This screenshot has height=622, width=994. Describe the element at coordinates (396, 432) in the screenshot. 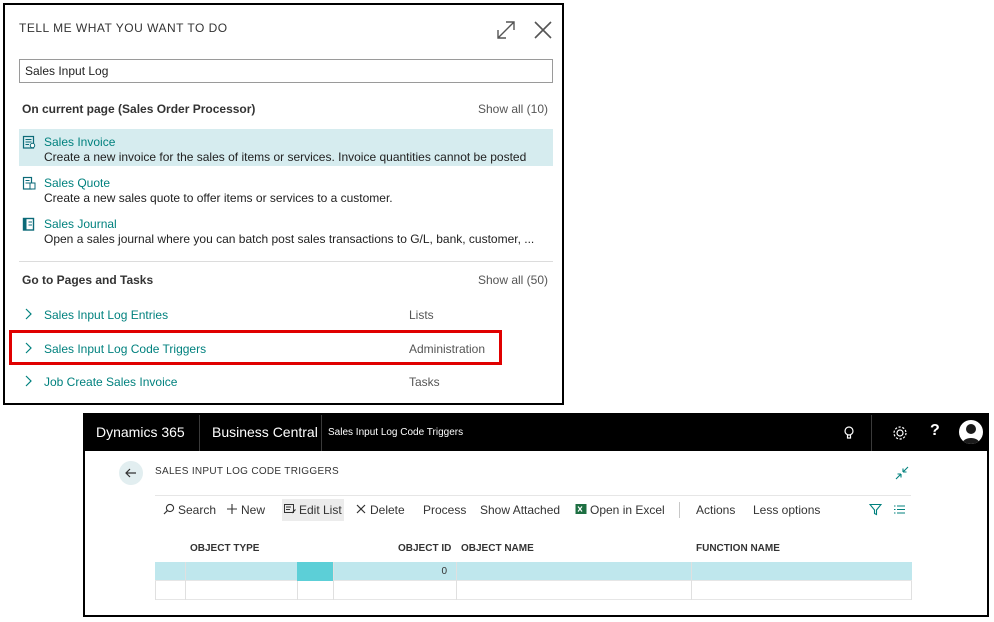

I see `breadcrumb: Sales Input Log Code Triggers` at that location.